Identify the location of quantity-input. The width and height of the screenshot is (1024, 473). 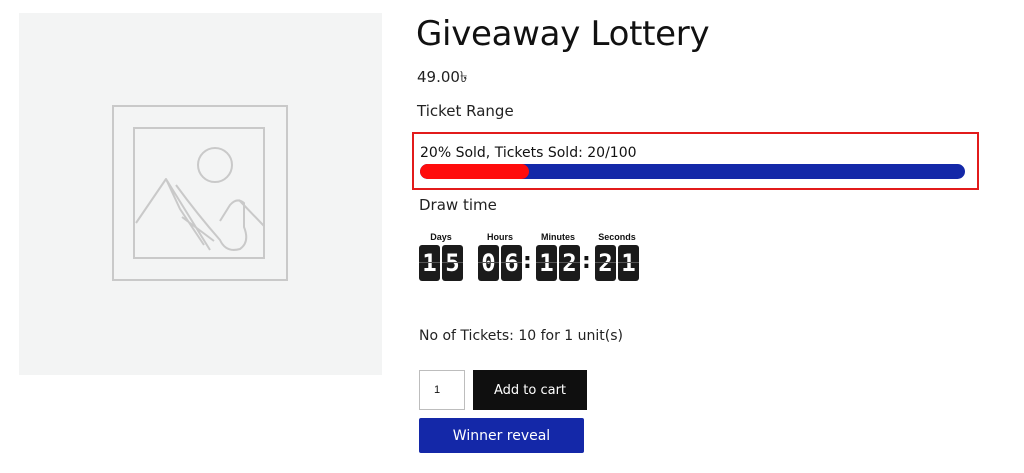
(442, 390).